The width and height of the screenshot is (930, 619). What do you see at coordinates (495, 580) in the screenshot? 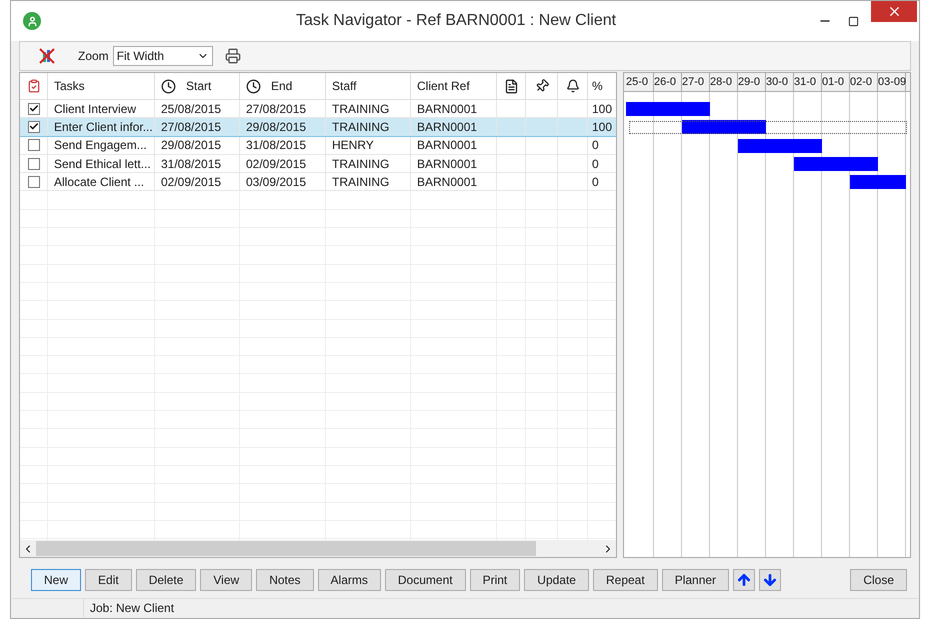
I see `action-button: Print` at bounding box center [495, 580].